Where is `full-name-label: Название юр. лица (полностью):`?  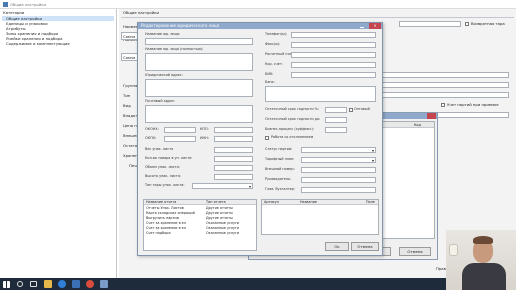 full-name-label: Название юр. лица (полностью): is located at coordinates (174, 49).